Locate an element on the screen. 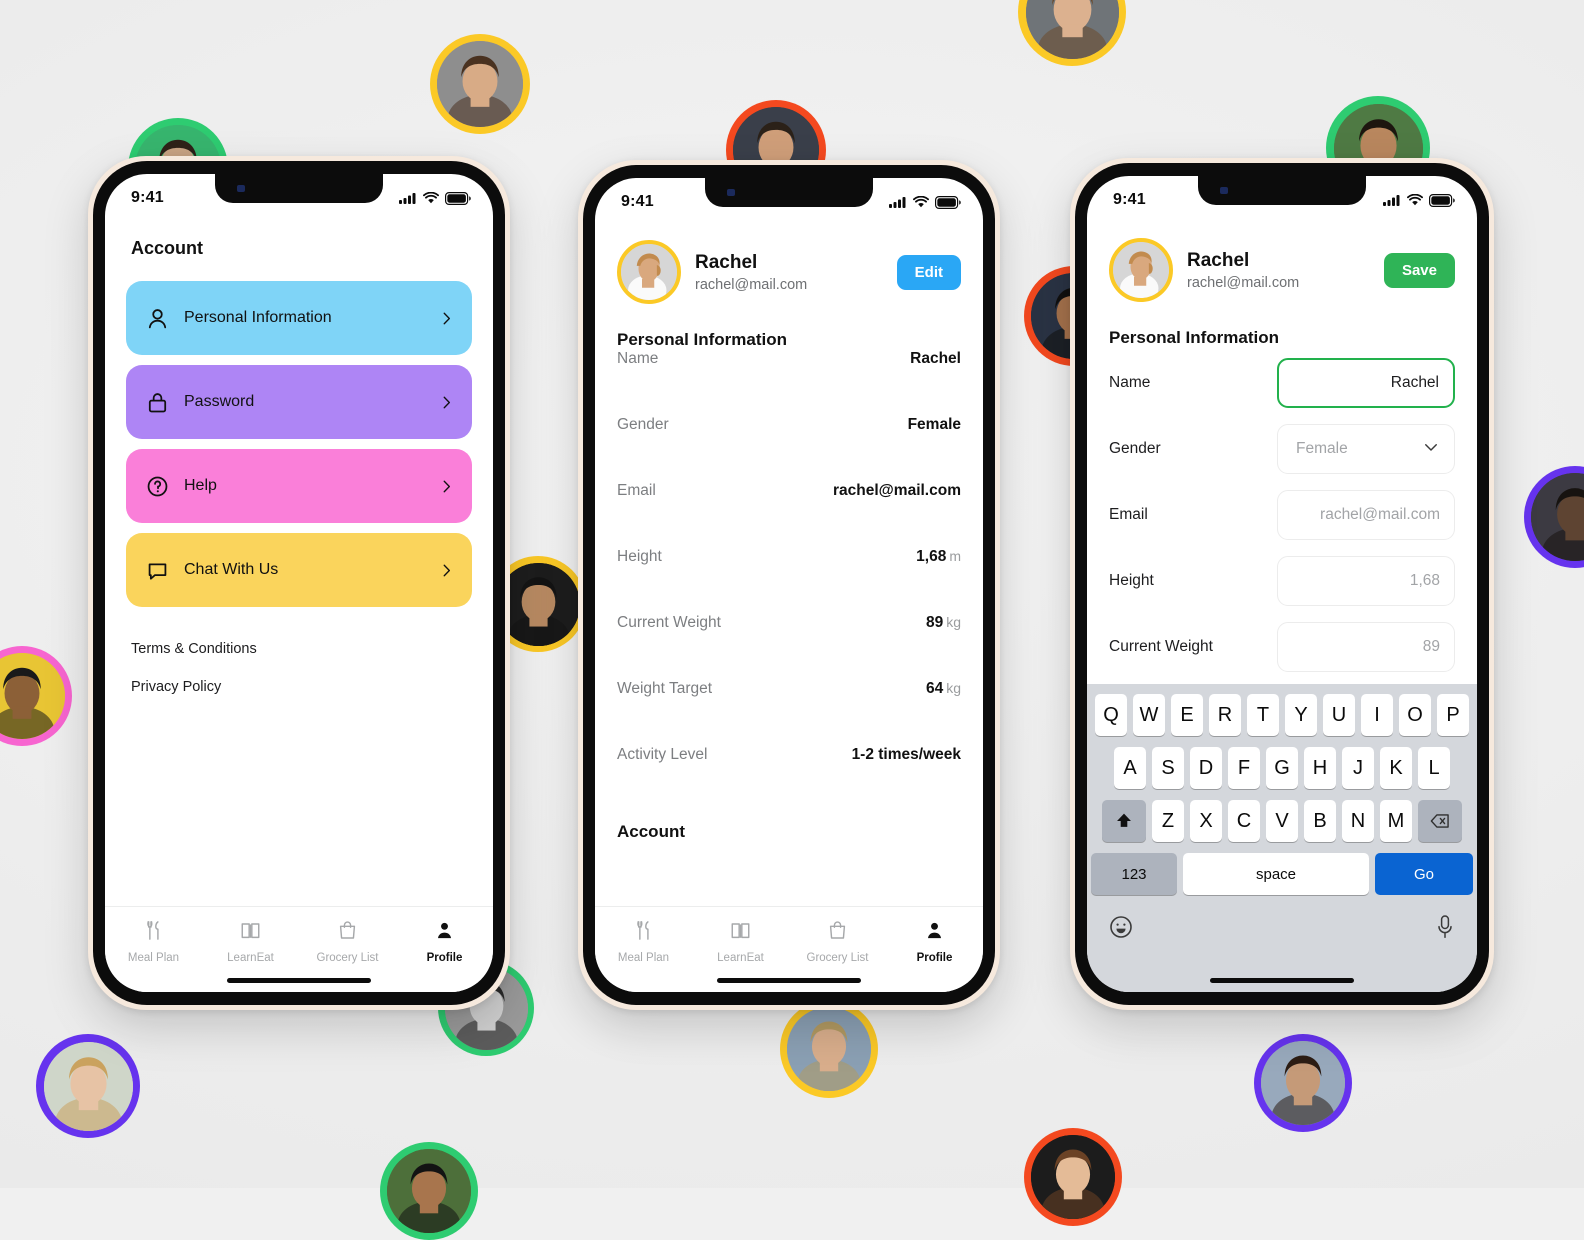  fork-knife-icon is located at coordinates (643, 933).